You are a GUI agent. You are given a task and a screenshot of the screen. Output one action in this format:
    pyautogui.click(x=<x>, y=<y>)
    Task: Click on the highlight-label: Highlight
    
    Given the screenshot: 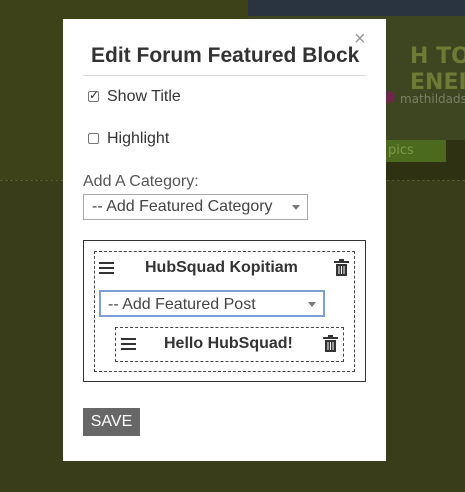 What is the action you would take?
    pyautogui.click(x=138, y=139)
    